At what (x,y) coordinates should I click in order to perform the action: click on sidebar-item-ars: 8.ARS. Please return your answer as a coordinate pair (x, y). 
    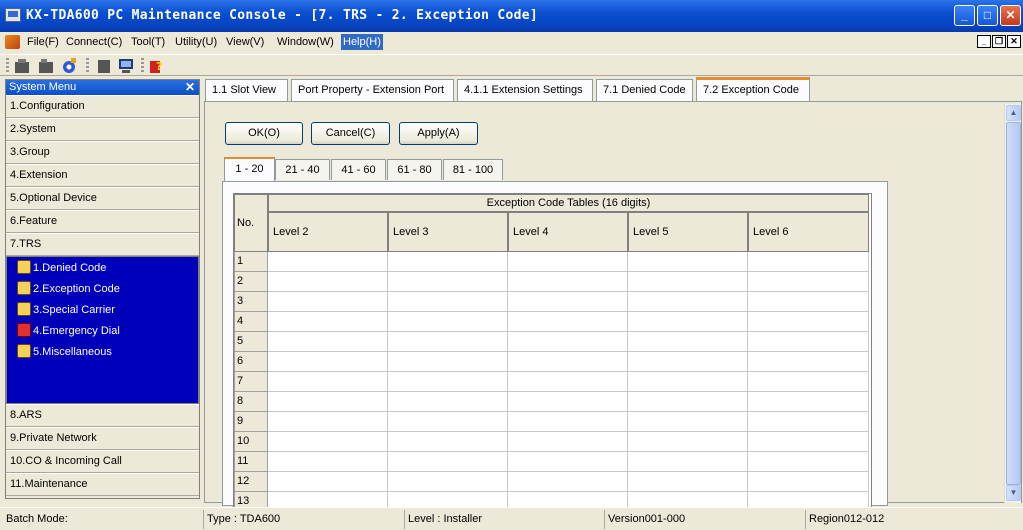
    Looking at the image, I should click on (102, 415).